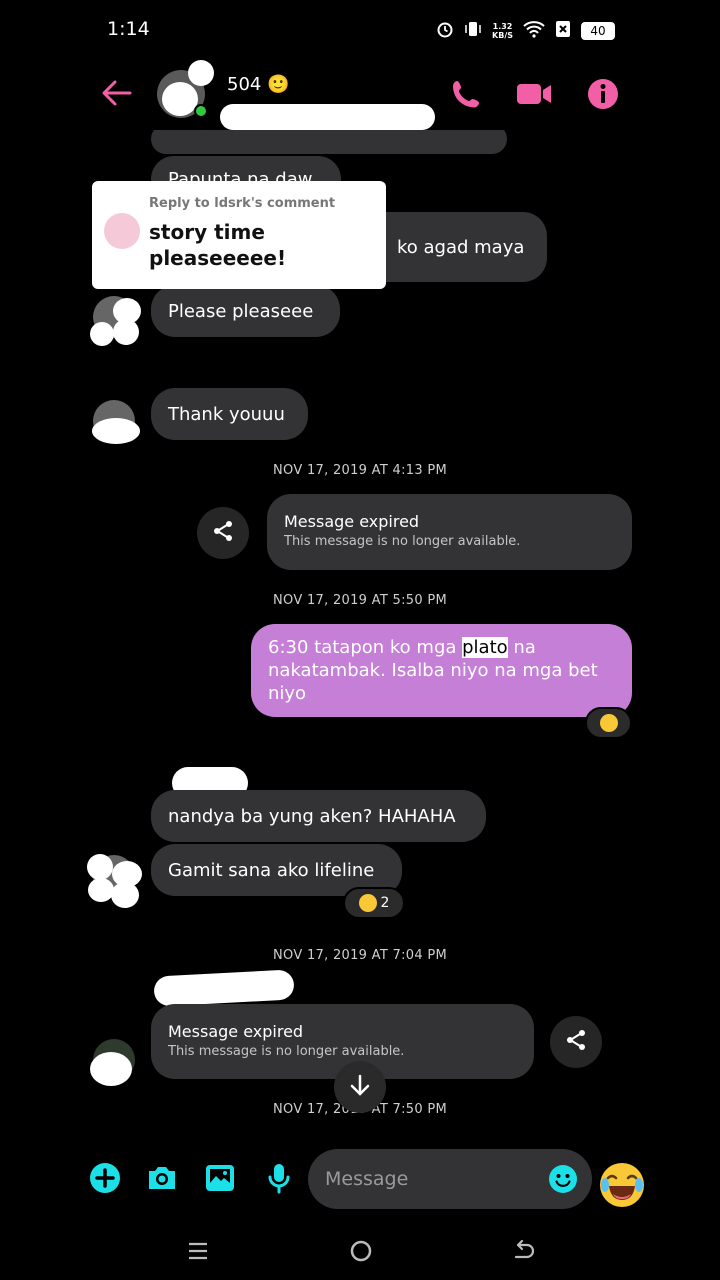 The image size is (720, 1280). I want to click on scroll-to-bottom-button, so click(360, 1087).